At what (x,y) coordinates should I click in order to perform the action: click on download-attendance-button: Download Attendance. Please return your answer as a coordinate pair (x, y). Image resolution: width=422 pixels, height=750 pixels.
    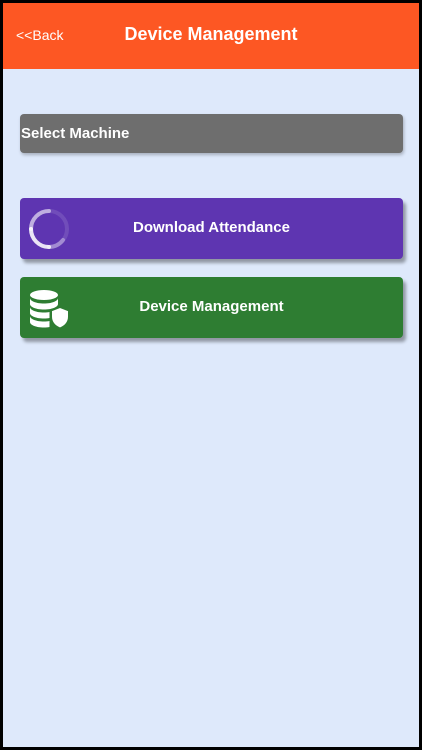
    Looking at the image, I should click on (211, 228).